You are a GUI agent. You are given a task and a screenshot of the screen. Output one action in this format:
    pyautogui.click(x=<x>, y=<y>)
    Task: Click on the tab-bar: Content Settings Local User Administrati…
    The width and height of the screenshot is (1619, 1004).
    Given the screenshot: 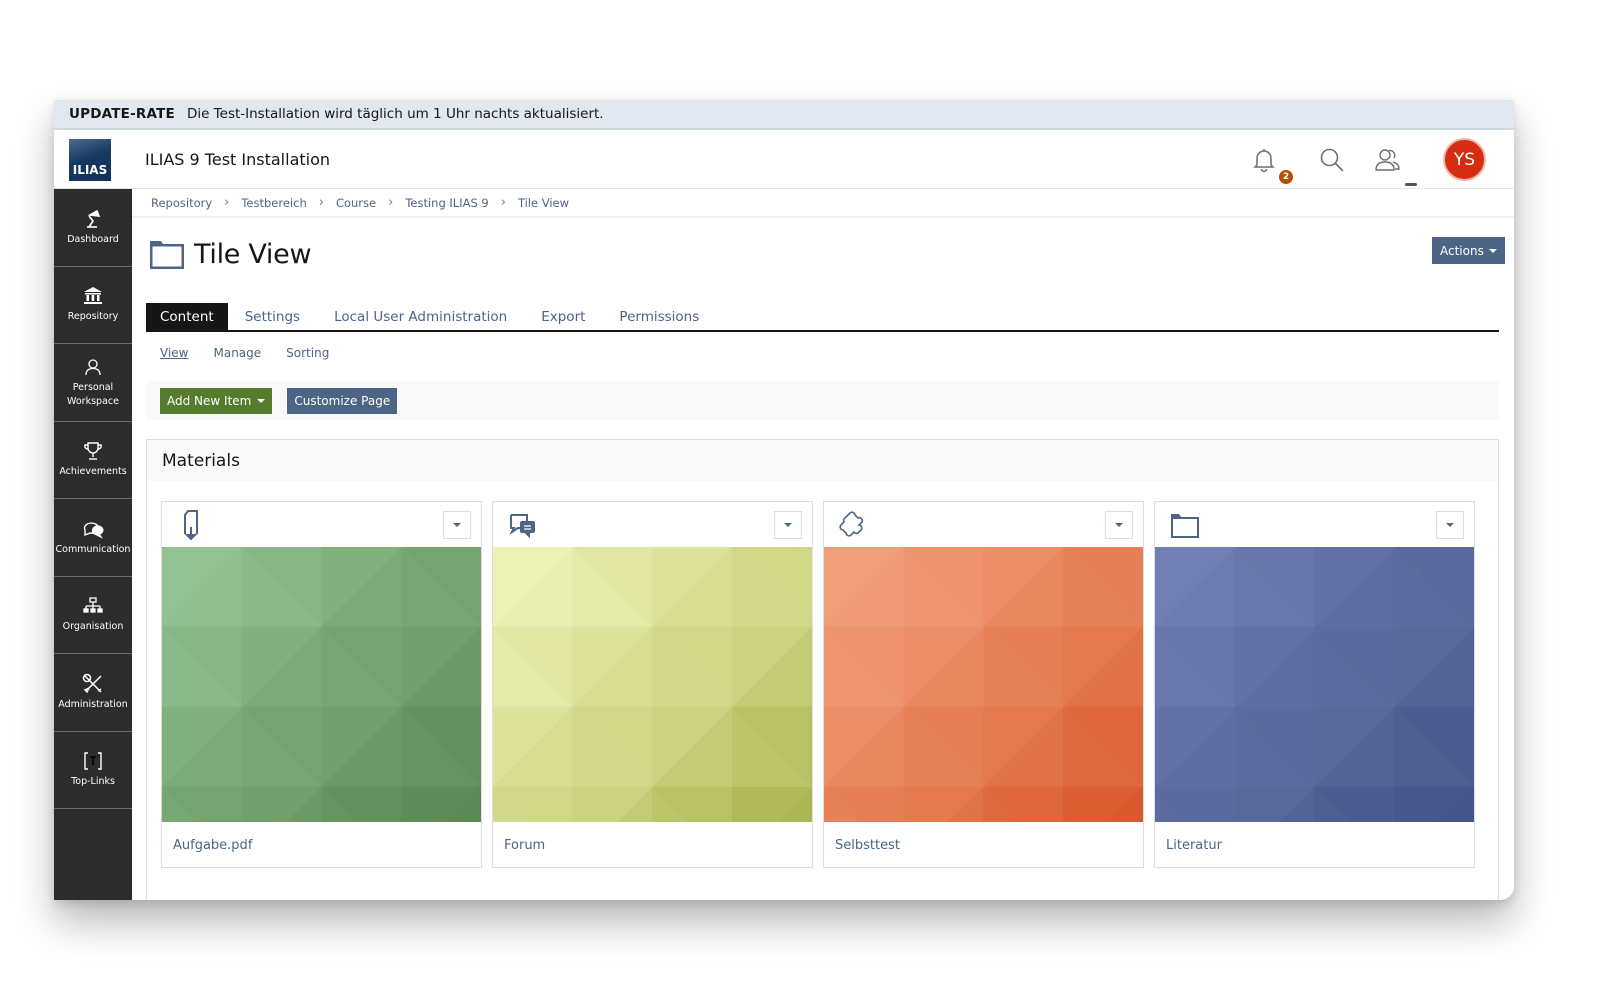 What is the action you would take?
    pyautogui.click(x=822, y=317)
    